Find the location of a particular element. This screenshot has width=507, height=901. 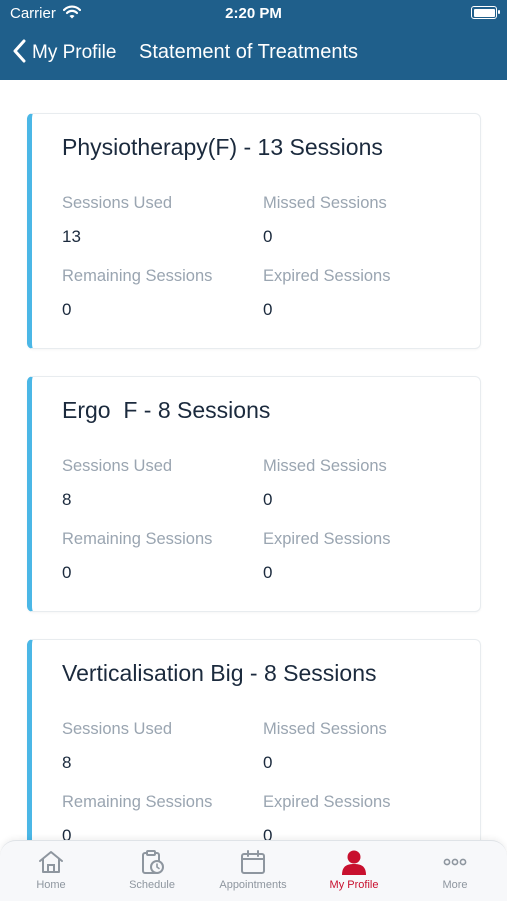

tab-label: My Profile is located at coordinates (354, 885).